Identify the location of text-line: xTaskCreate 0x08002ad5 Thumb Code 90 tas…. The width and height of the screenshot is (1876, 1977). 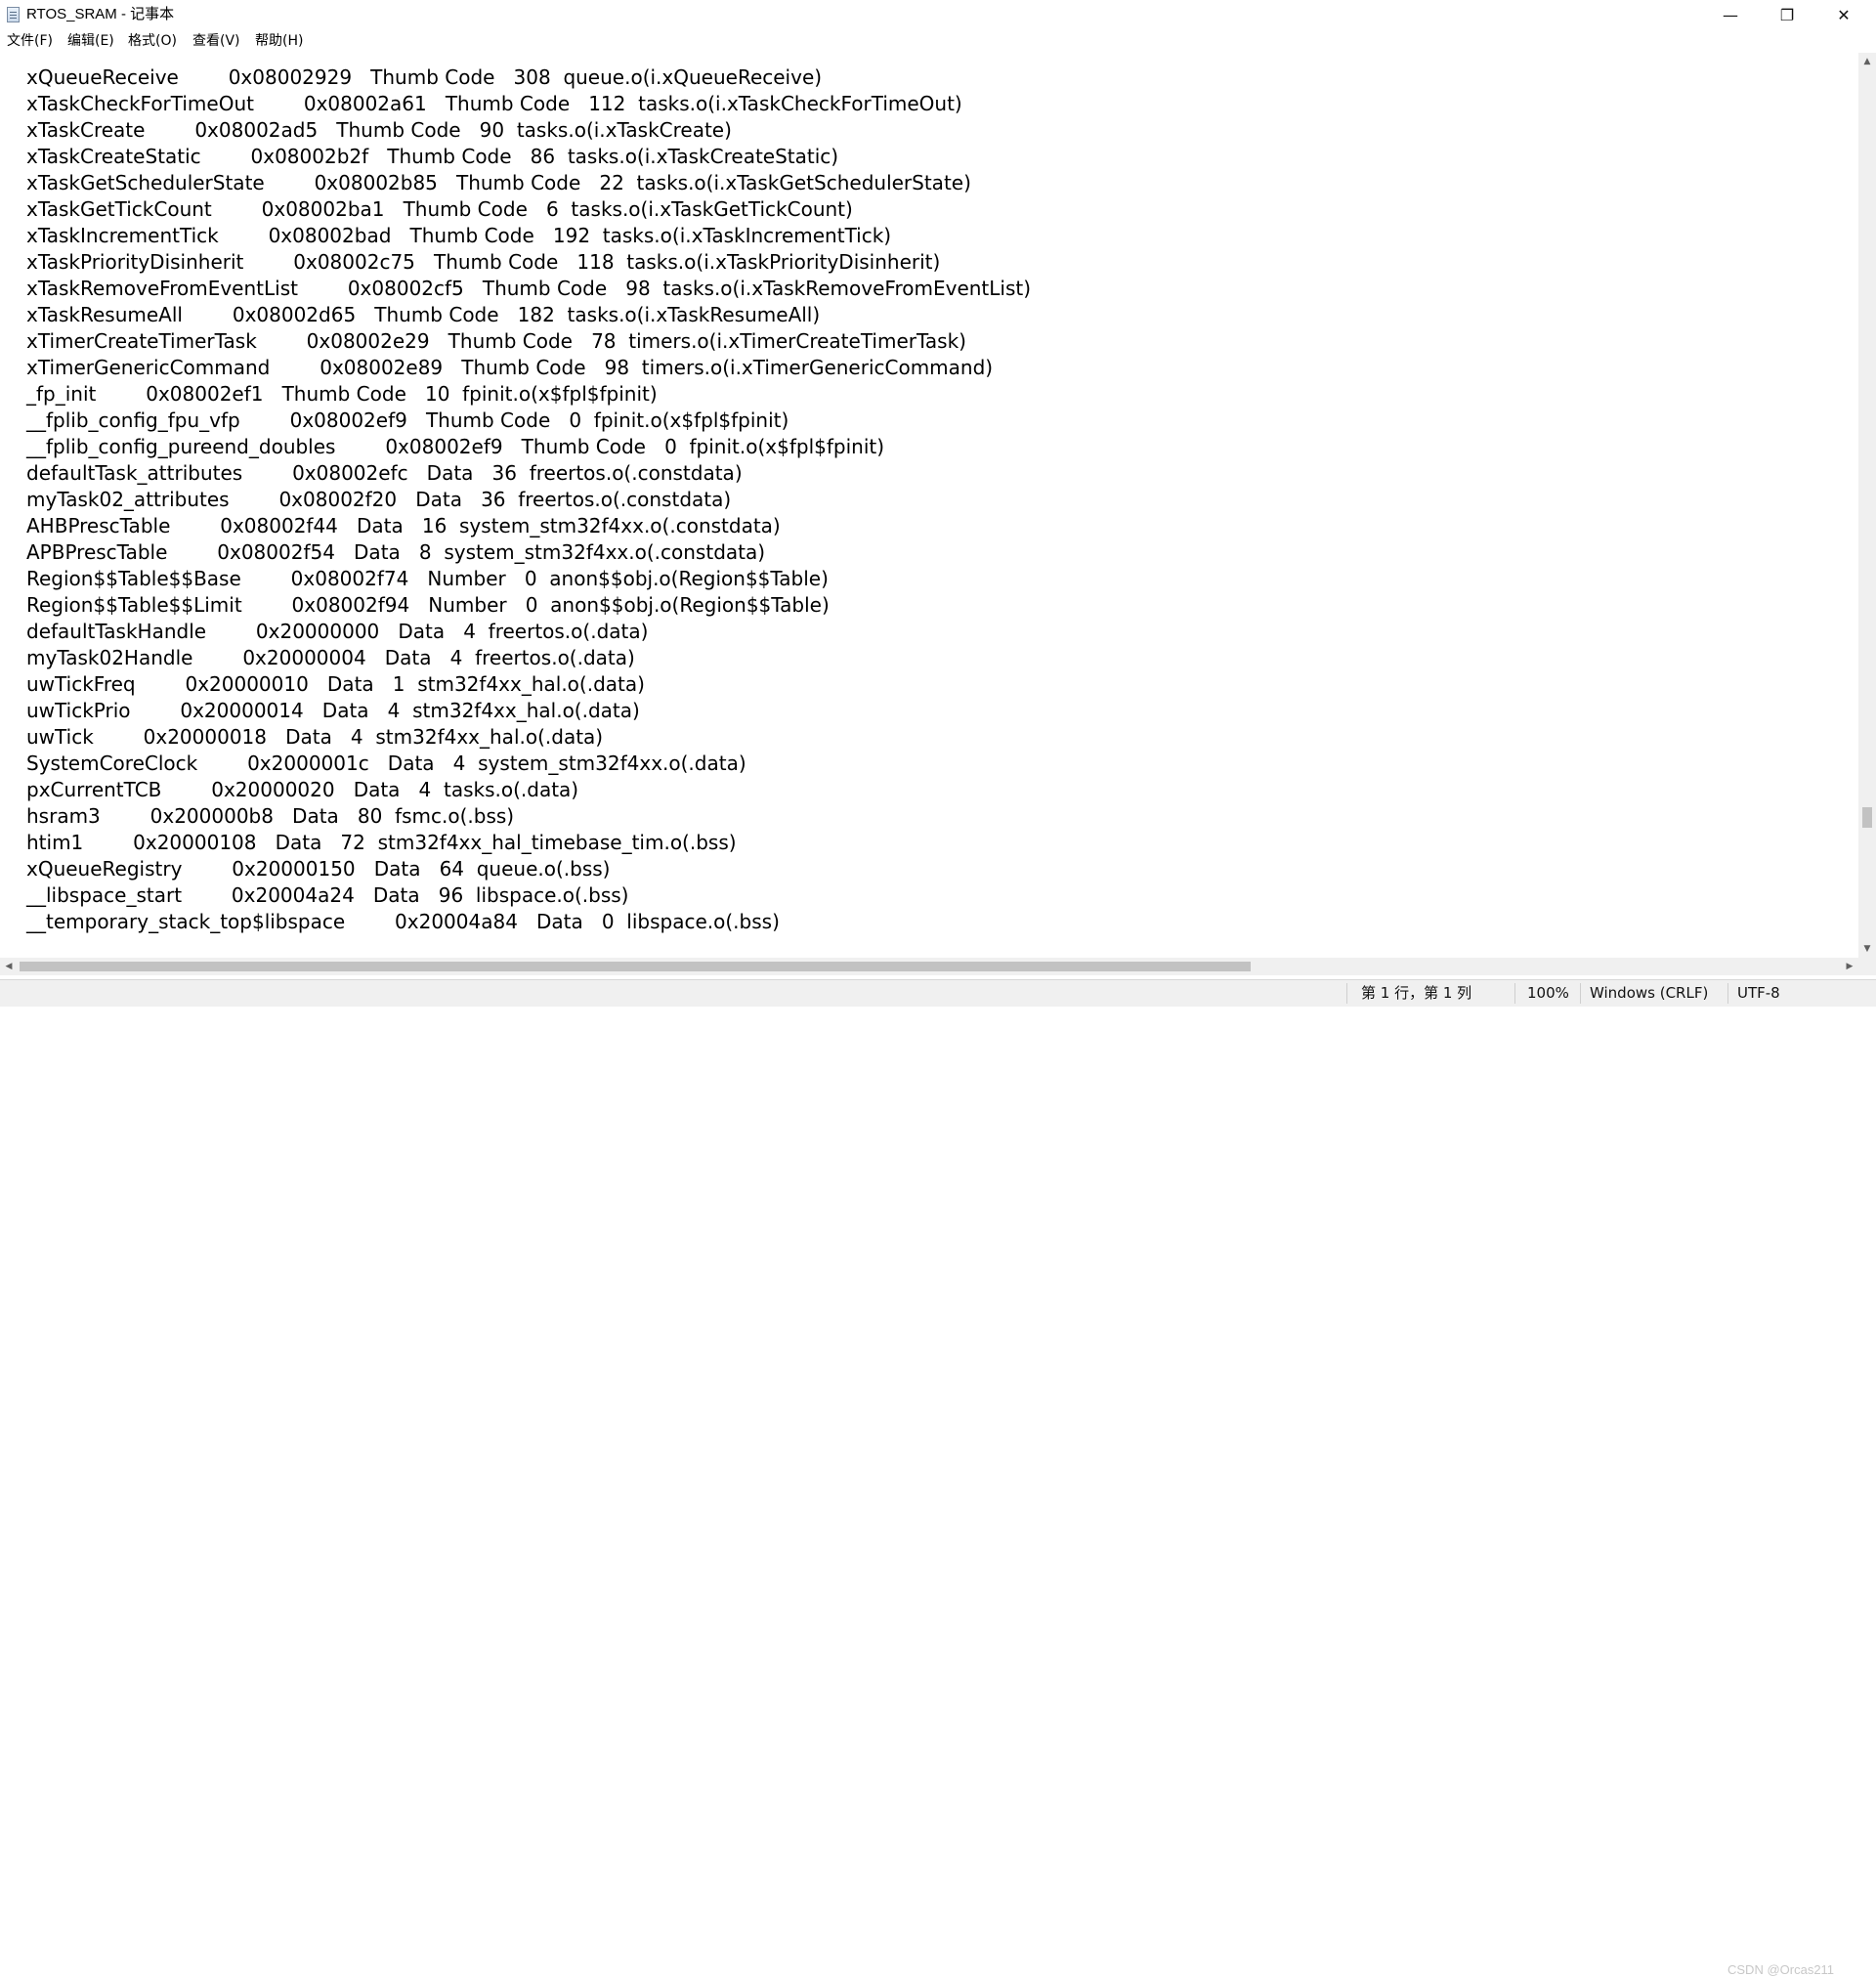
(379, 130).